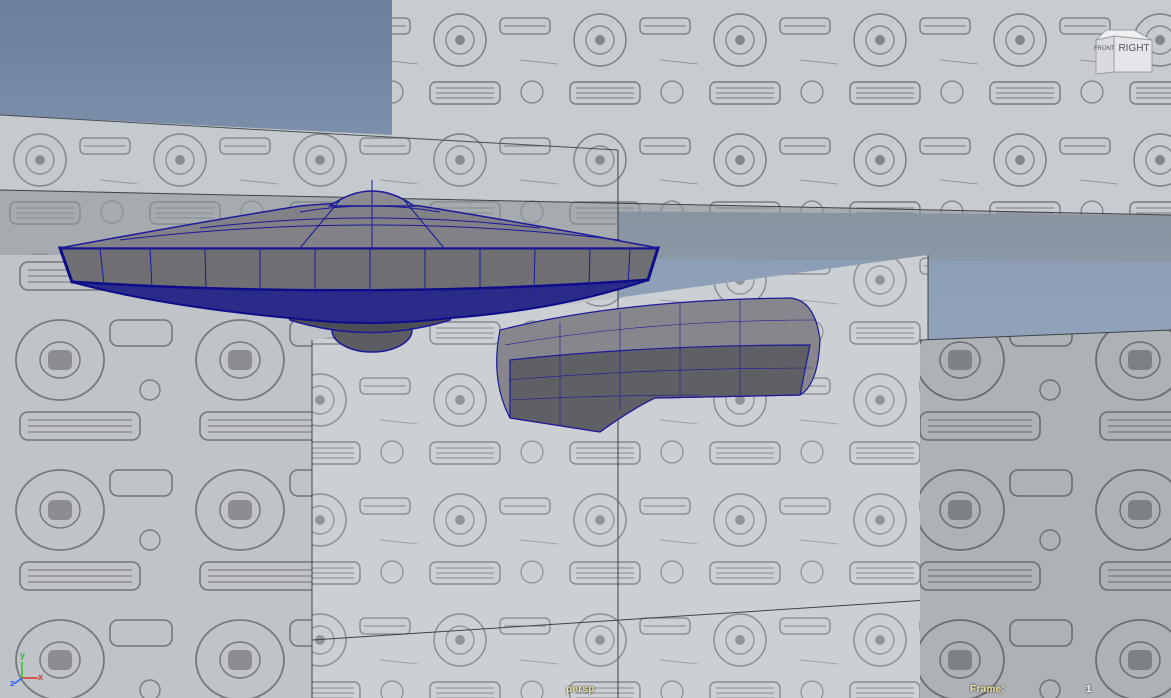  I want to click on viewcube: FRONT RIGHT, so click(1125, 51).